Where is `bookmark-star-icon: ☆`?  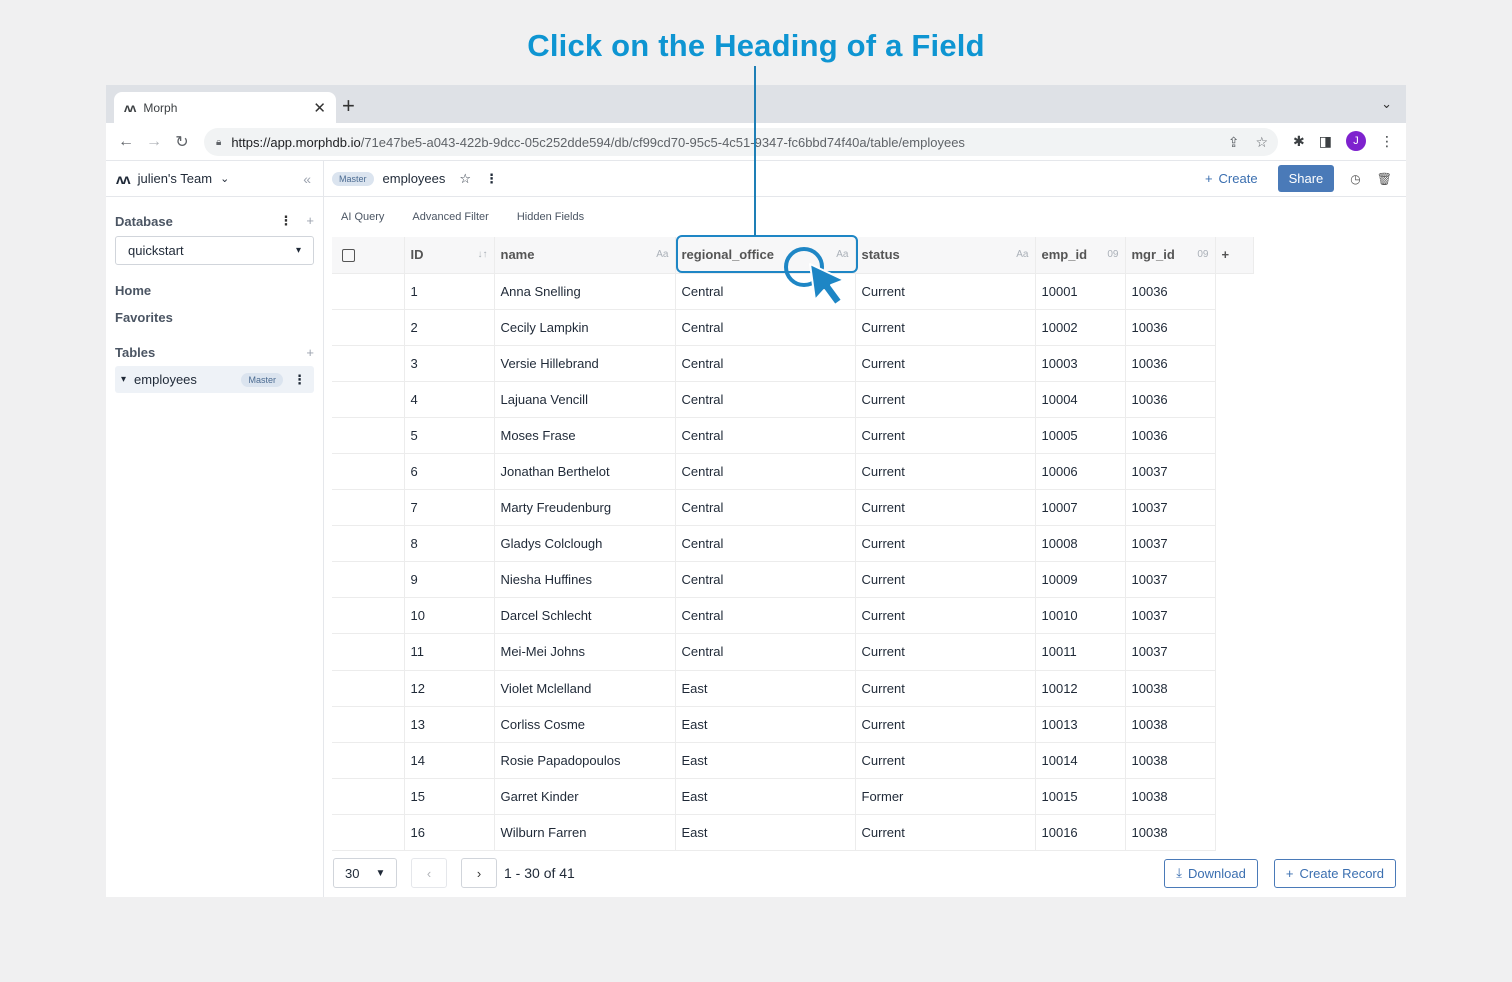
bookmark-star-icon: ☆ is located at coordinates (1261, 142).